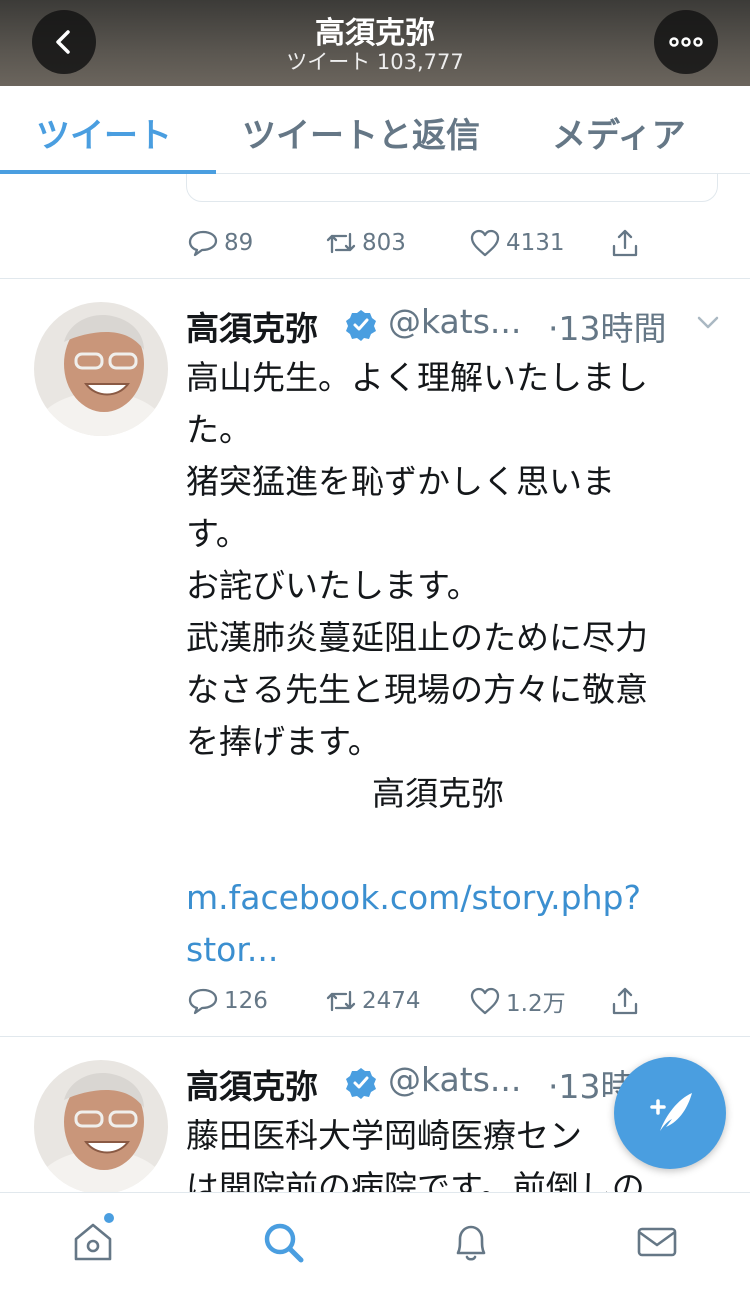 This screenshot has height=1291, width=750. I want to click on retweet-count: 803, so click(384, 243).